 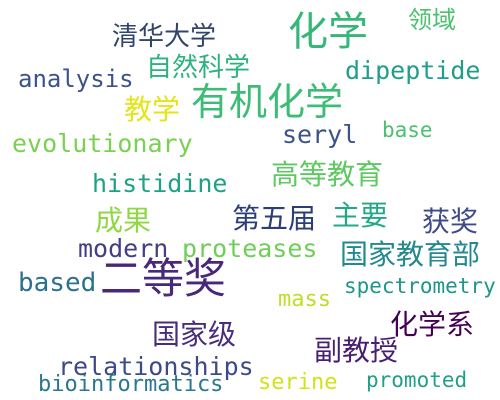 What do you see at coordinates (76, 79) in the screenshot?
I see `word-analysis: analysis` at bounding box center [76, 79].